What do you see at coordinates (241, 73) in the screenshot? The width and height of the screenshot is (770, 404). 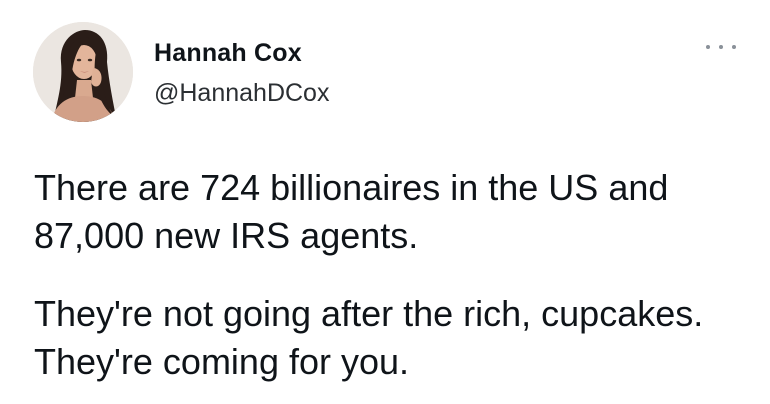 I see `author-info: Hannah Cox @HannahDCox` at bounding box center [241, 73].